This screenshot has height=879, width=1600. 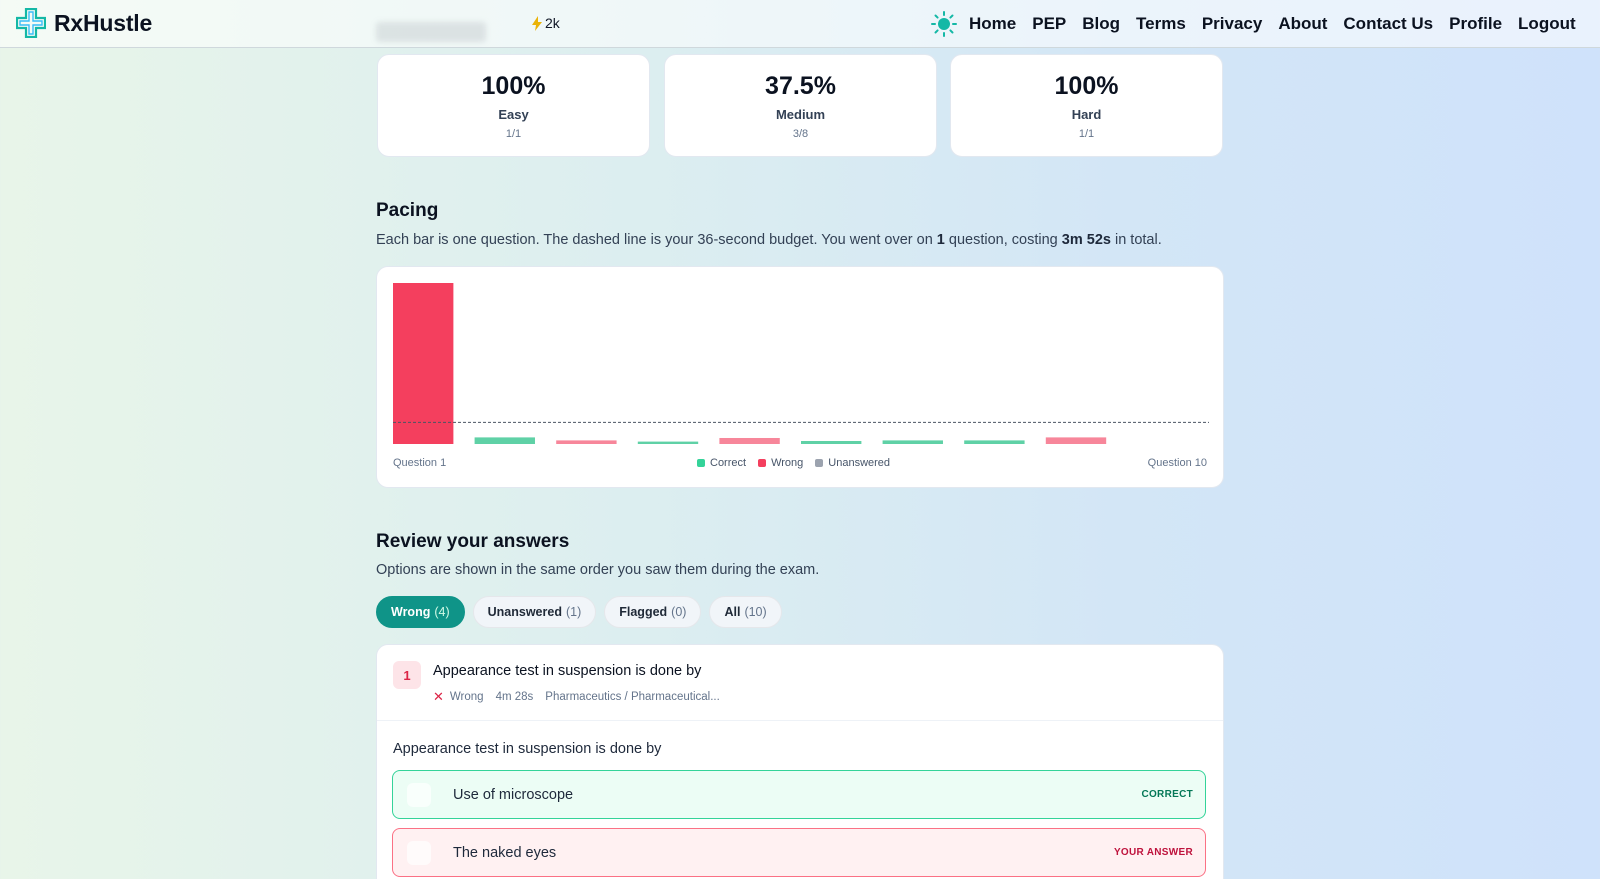 I want to click on option-correct: Use of microscope CORRECT, so click(x=799, y=794).